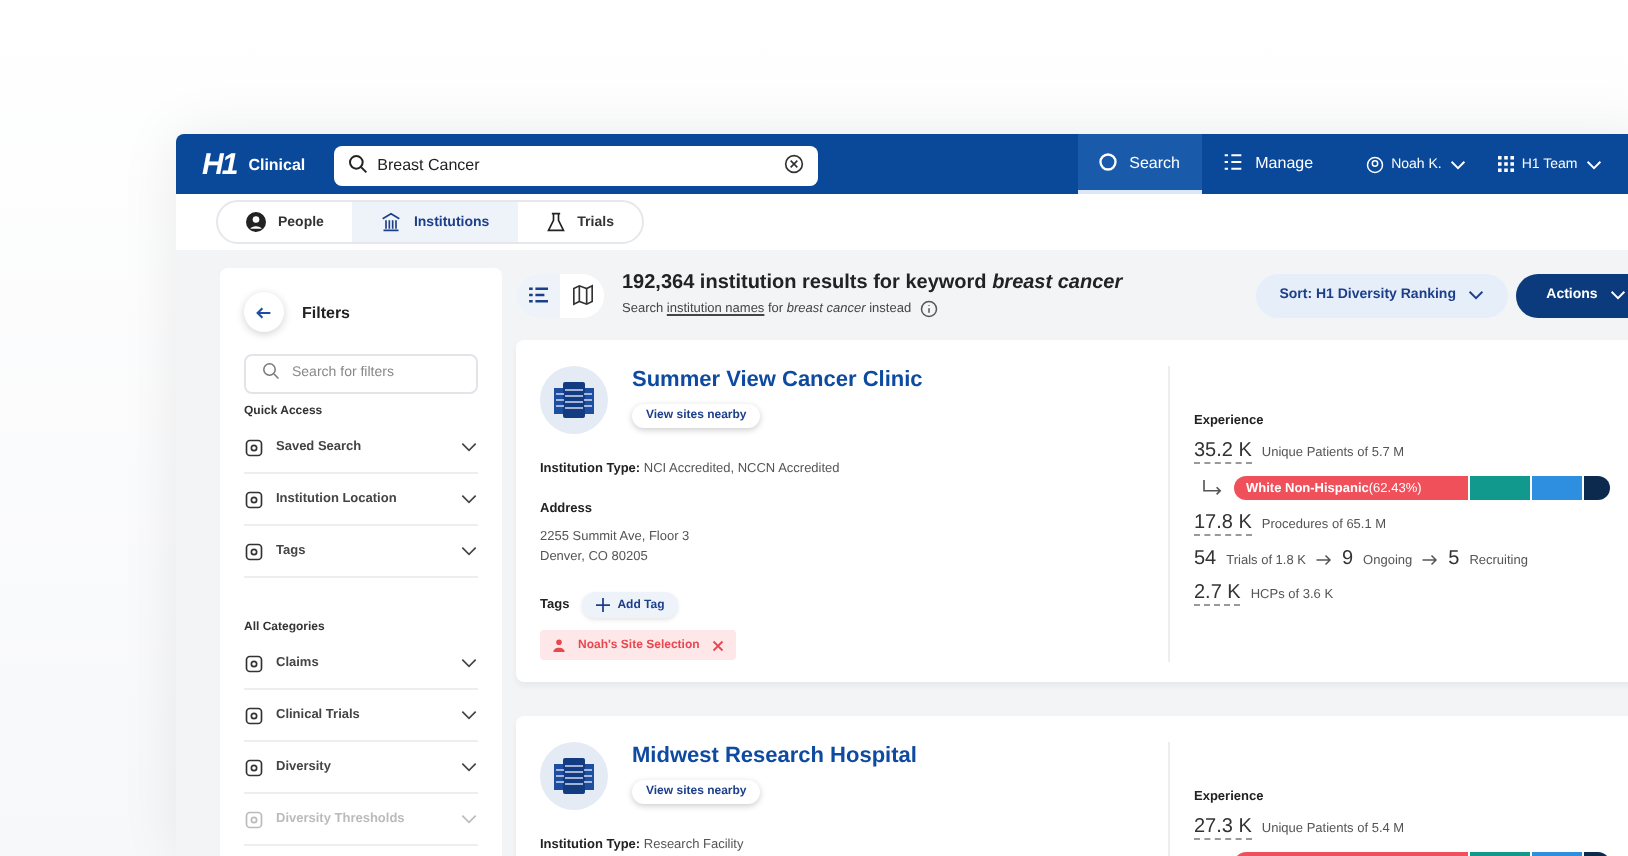 This screenshot has height=856, width=1628. Describe the element at coordinates (277, 164) in the screenshot. I see `product-name: Clinical` at that location.